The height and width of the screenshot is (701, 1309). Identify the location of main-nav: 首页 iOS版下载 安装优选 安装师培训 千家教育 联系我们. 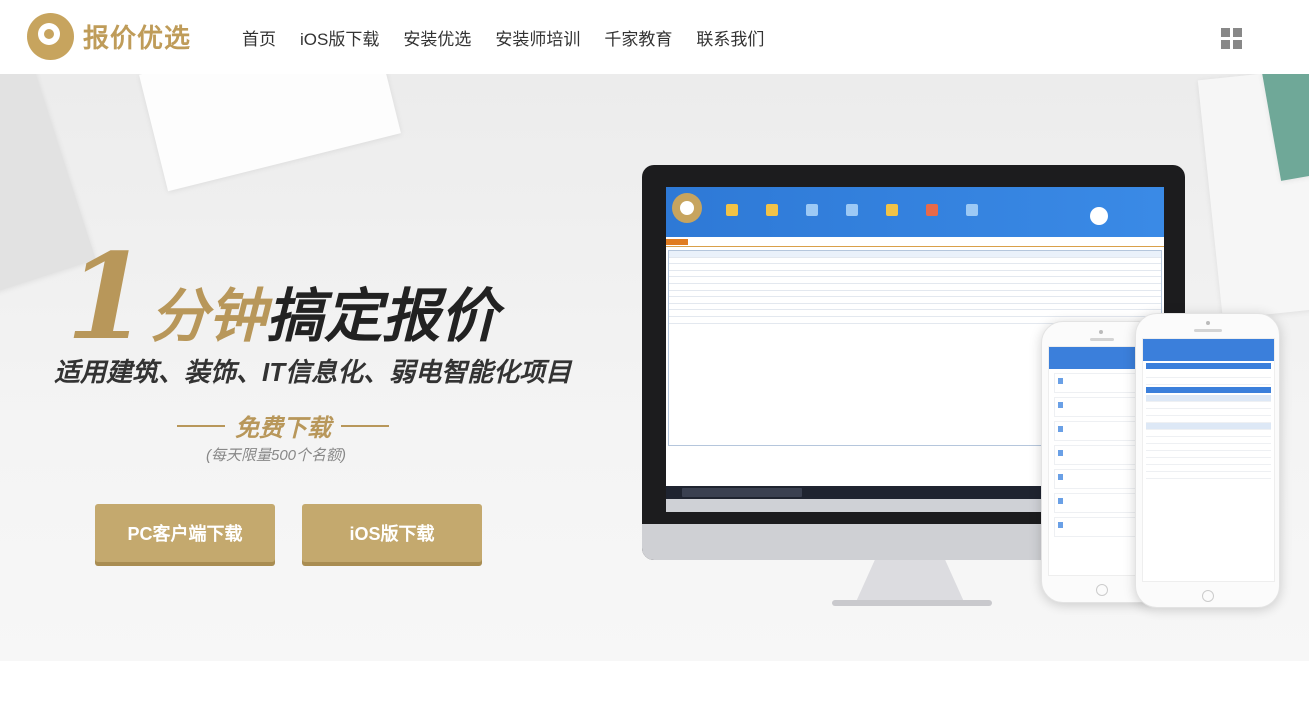
(503, 37).